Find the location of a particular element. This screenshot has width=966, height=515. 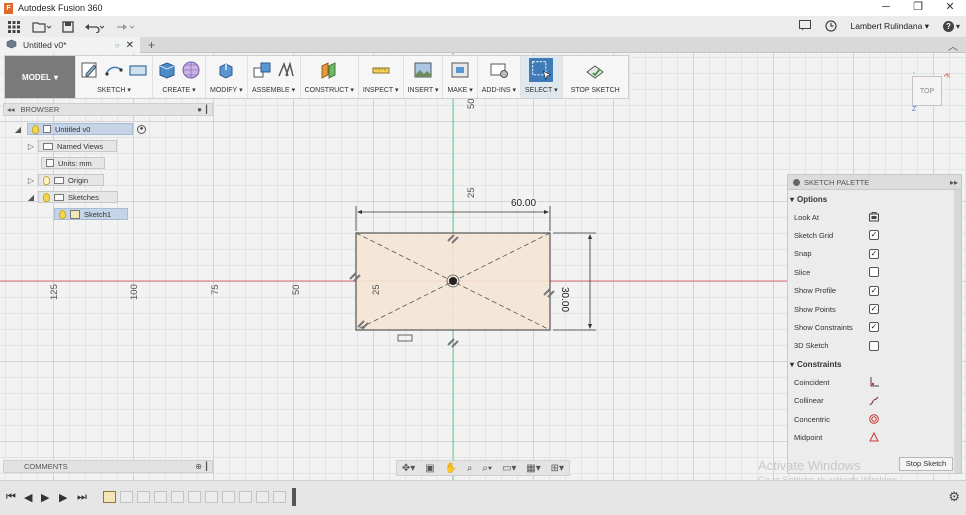

select-icon is located at coordinates (541, 70).